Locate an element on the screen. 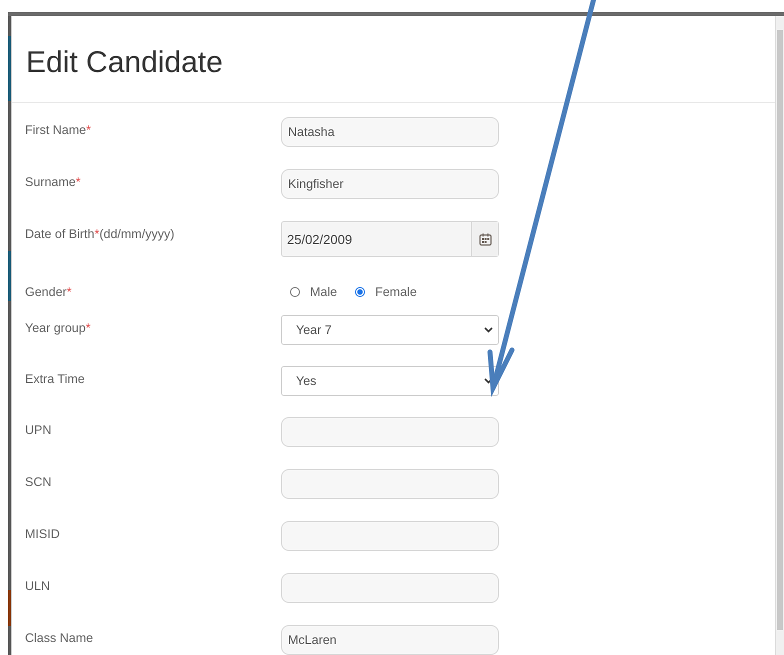  field-label: SCN is located at coordinates (38, 482).